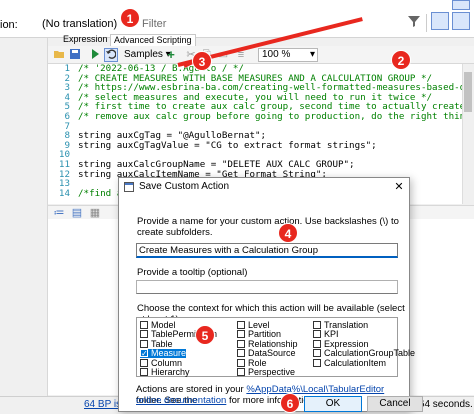 Image resolution: width=474 pixels, height=414 pixels. What do you see at coordinates (9, 25) in the screenshot?
I see `translation-label: ion:` at bounding box center [9, 25].